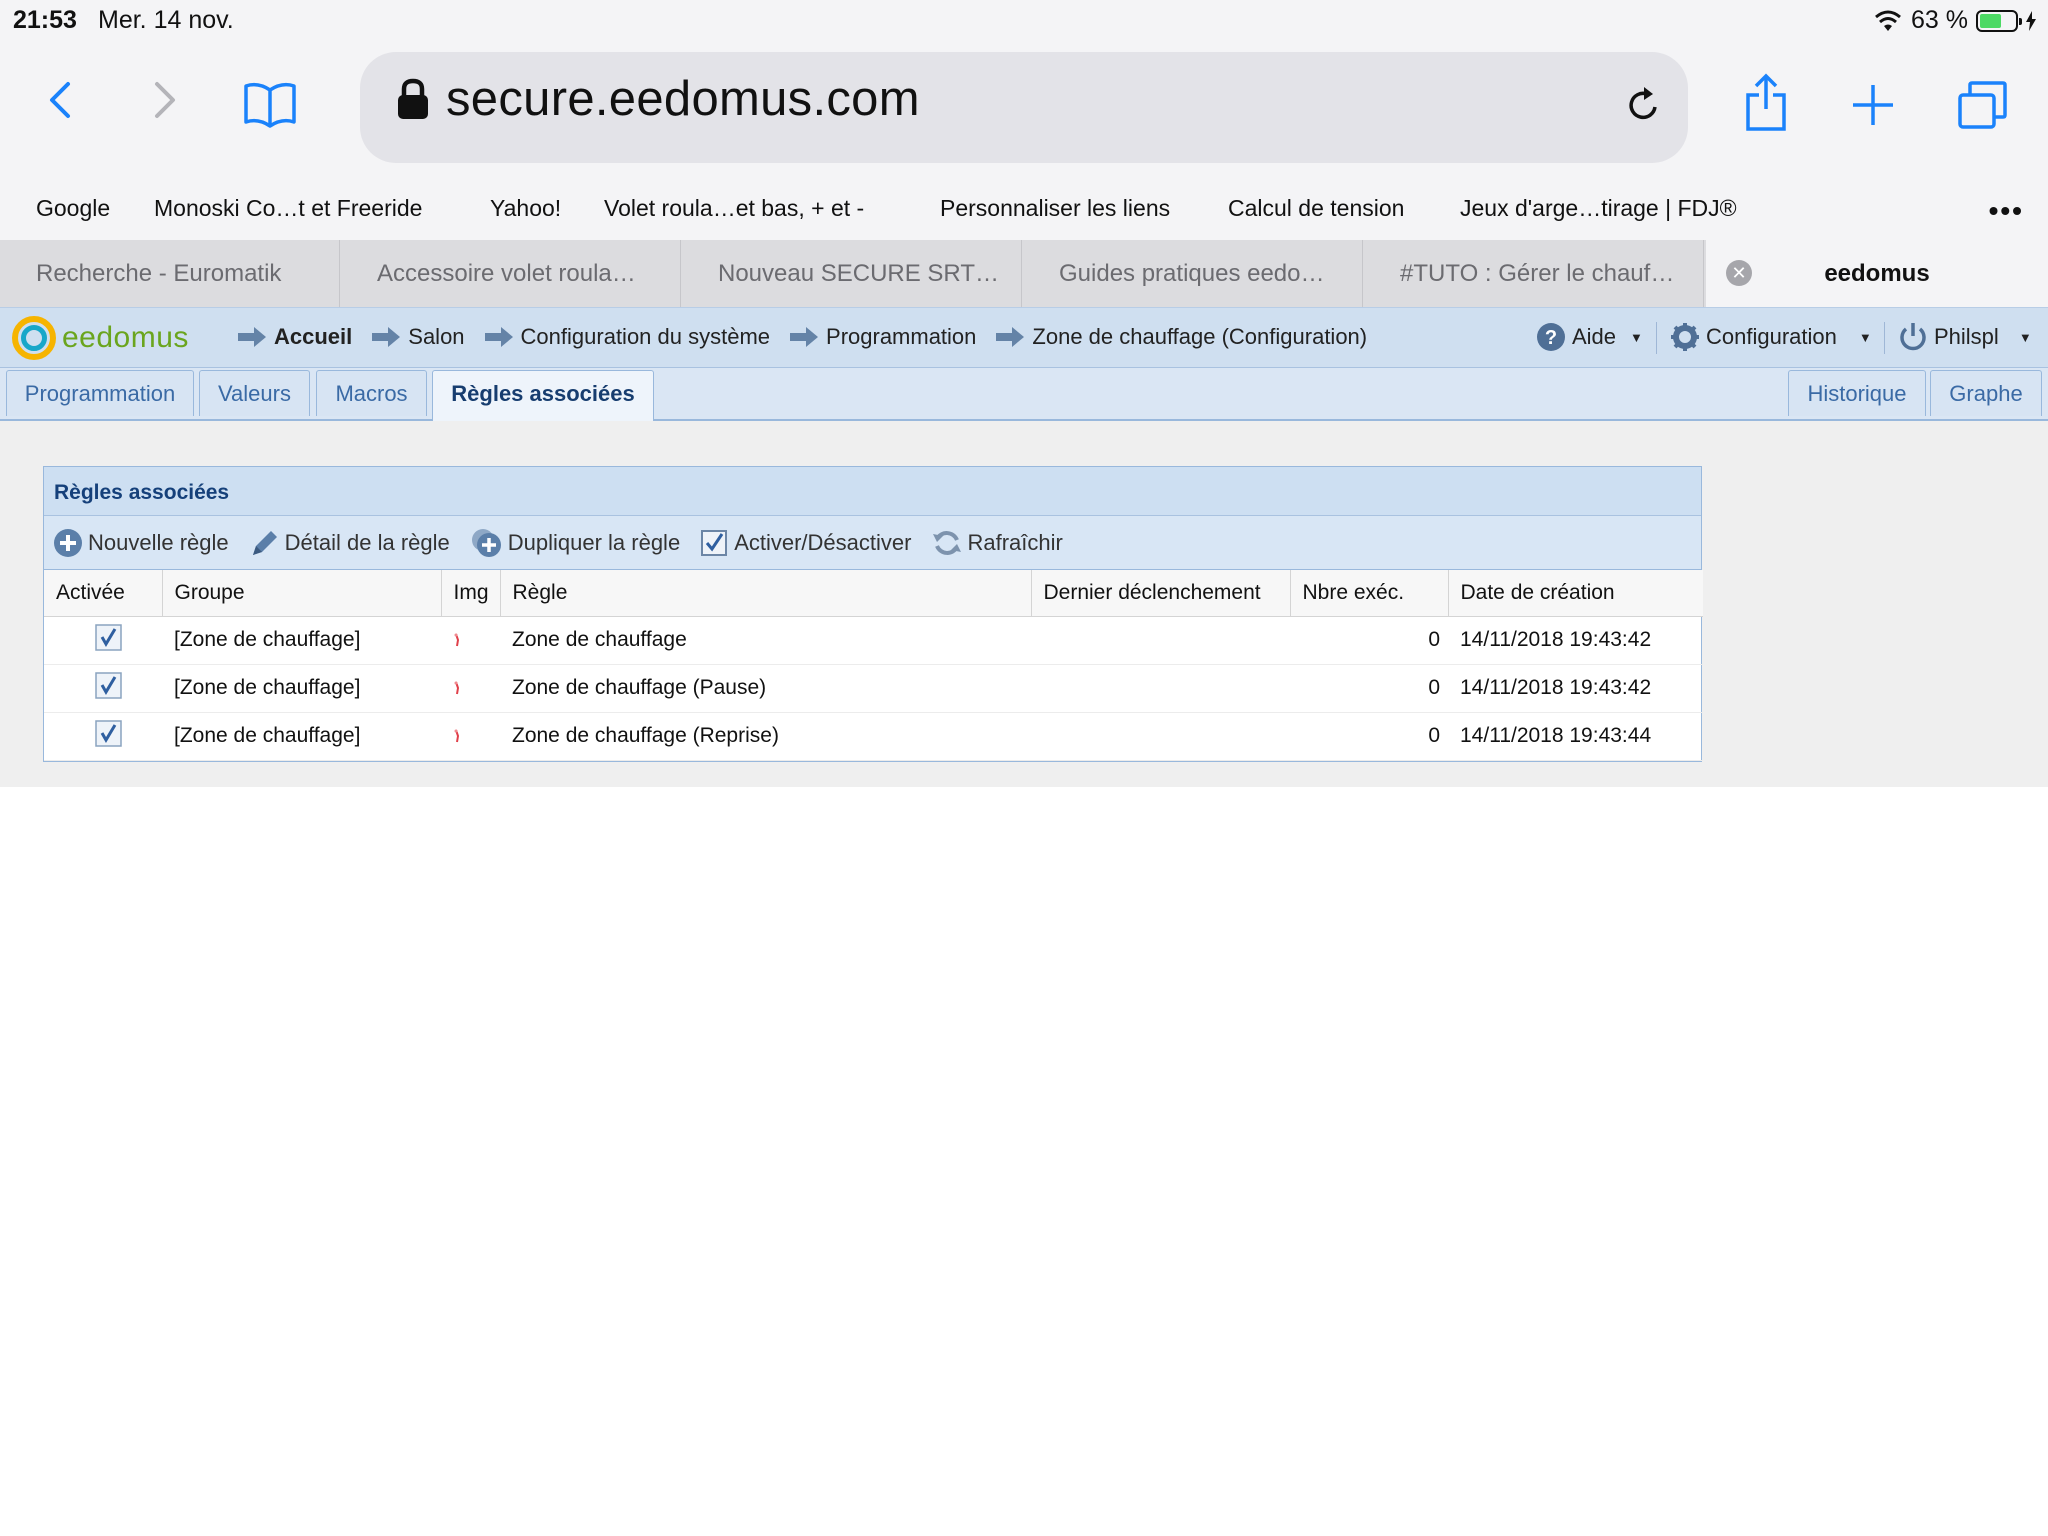  What do you see at coordinates (100, 338) in the screenshot?
I see `eedomus-logo: eedomus` at bounding box center [100, 338].